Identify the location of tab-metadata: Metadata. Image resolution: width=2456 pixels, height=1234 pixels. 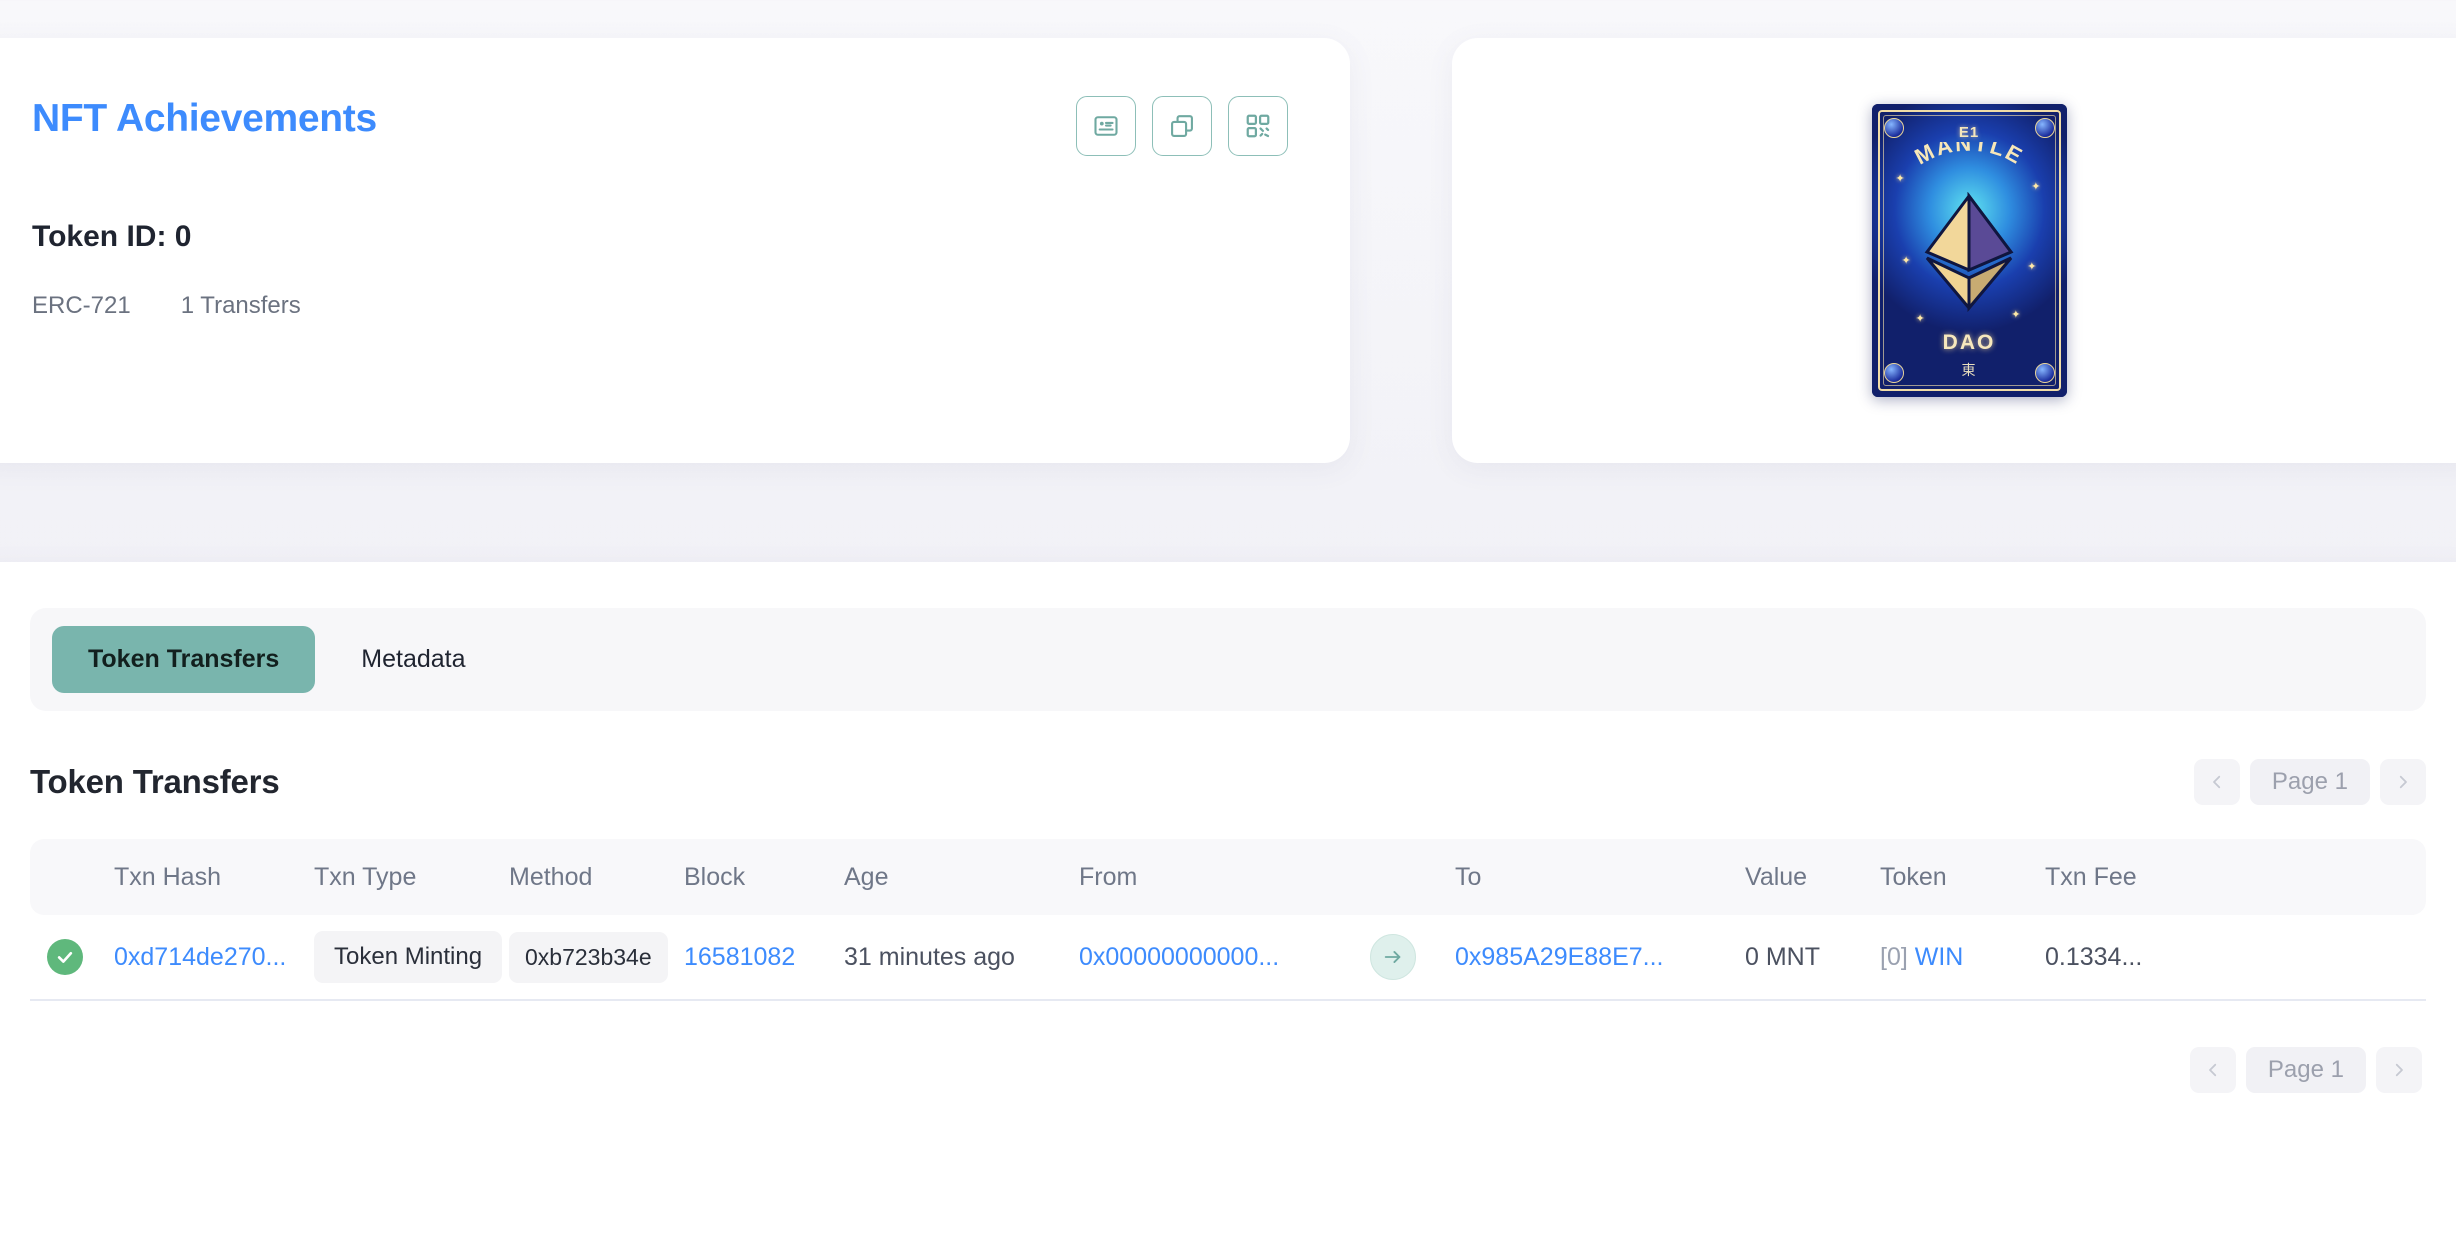
(413, 659).